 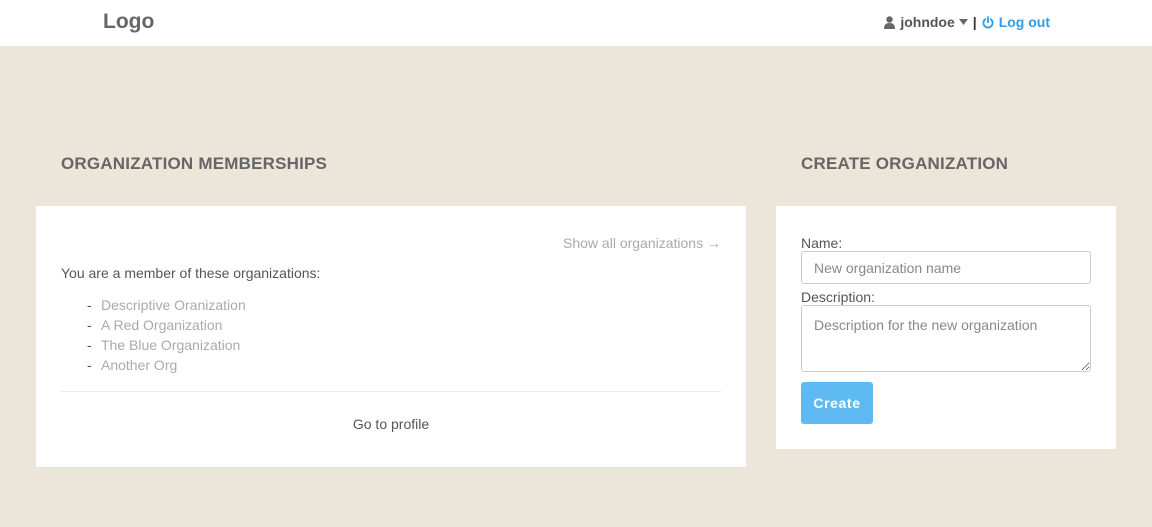 I want to click on list-item: -A Red Organization, so click(x=166, y=325).